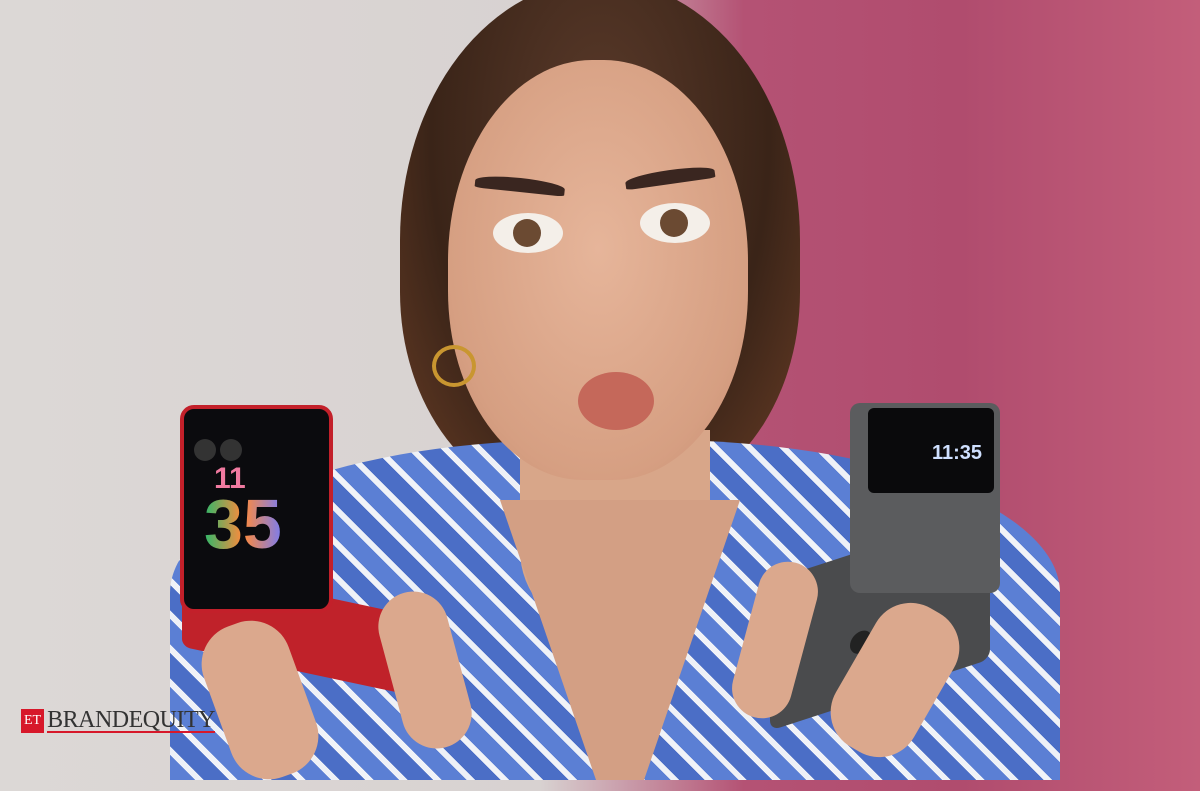 The width and height of the screenshot is (1200, 791). What do you see at coordinates (675, 223) in the screenshot?
I see `right-eye` at bounding box center [675, 223].